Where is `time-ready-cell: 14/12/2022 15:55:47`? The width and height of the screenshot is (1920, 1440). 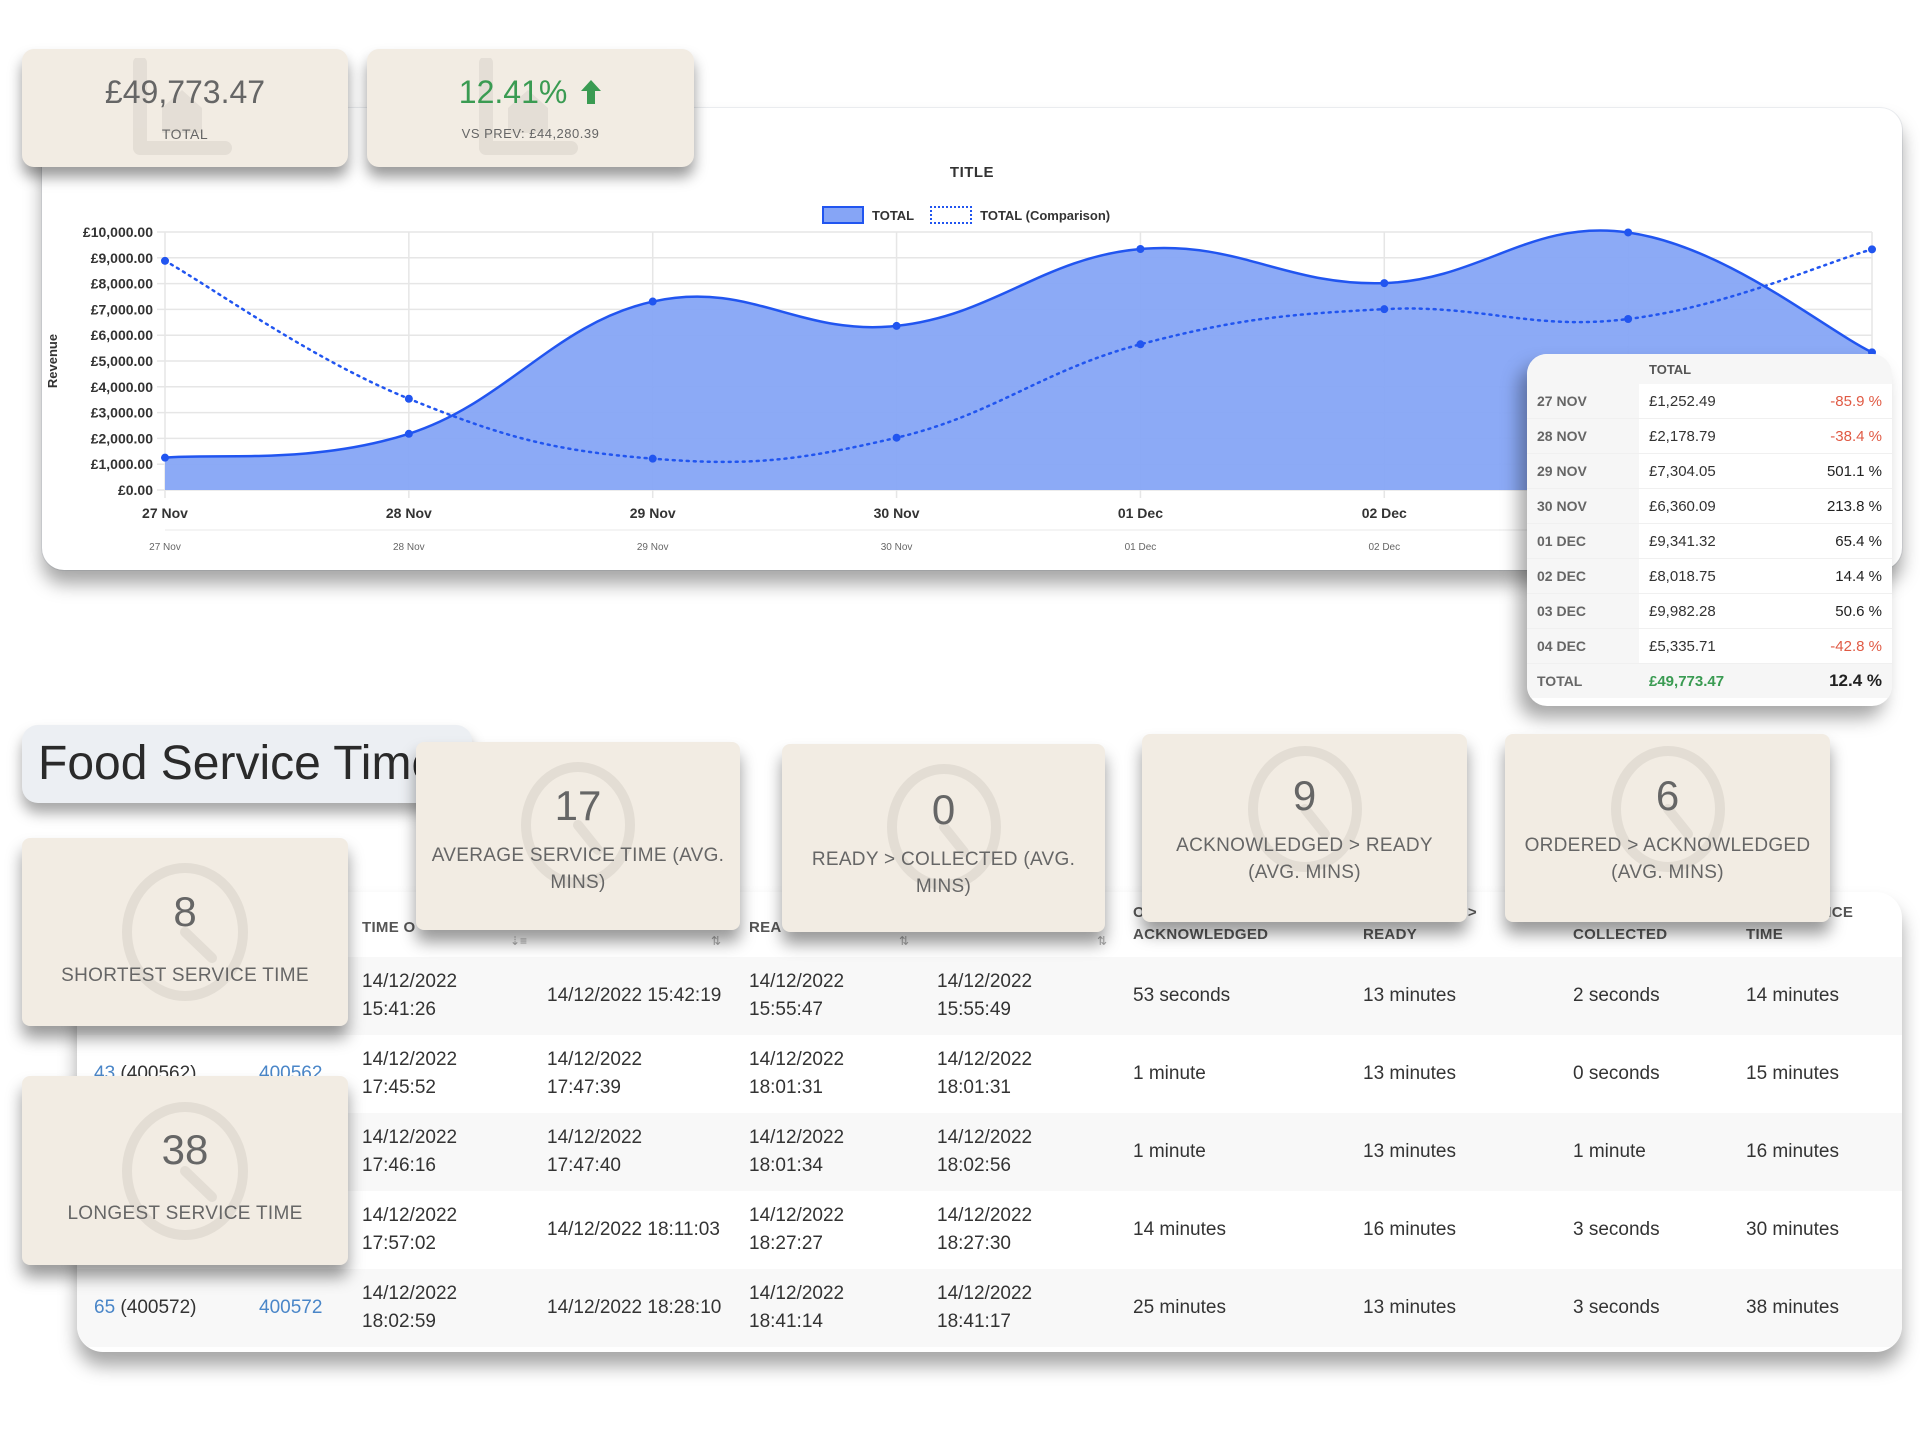 time-ready-cell: 14/12/2022 15:55:47 is located at coordinates (797, 995).